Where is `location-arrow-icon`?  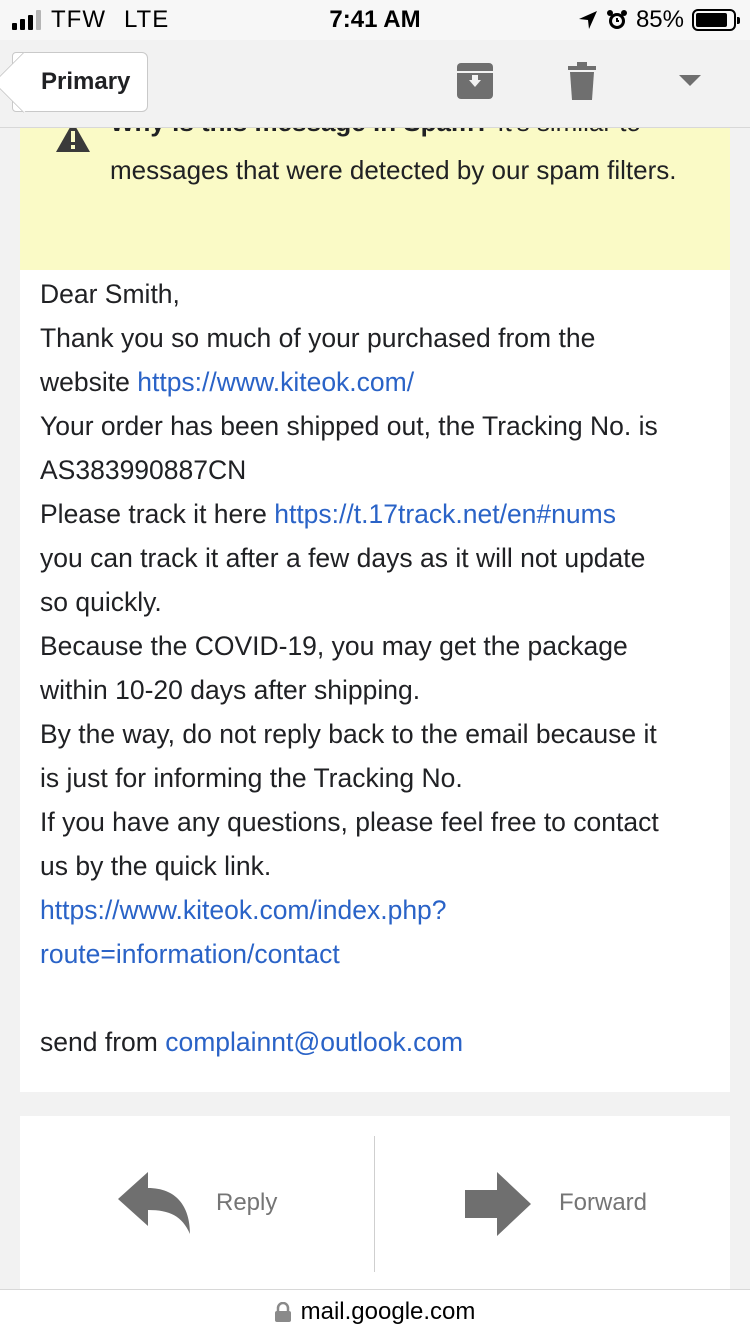
location-arrow-icon is located at coordinates (587, 20).